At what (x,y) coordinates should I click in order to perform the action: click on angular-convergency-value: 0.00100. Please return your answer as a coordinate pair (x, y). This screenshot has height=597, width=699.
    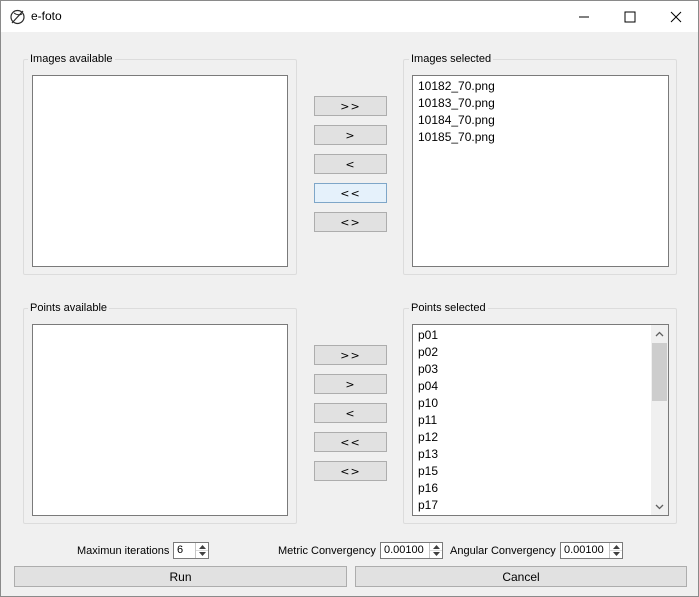
    Looking at the image, I should click on (584, 550).